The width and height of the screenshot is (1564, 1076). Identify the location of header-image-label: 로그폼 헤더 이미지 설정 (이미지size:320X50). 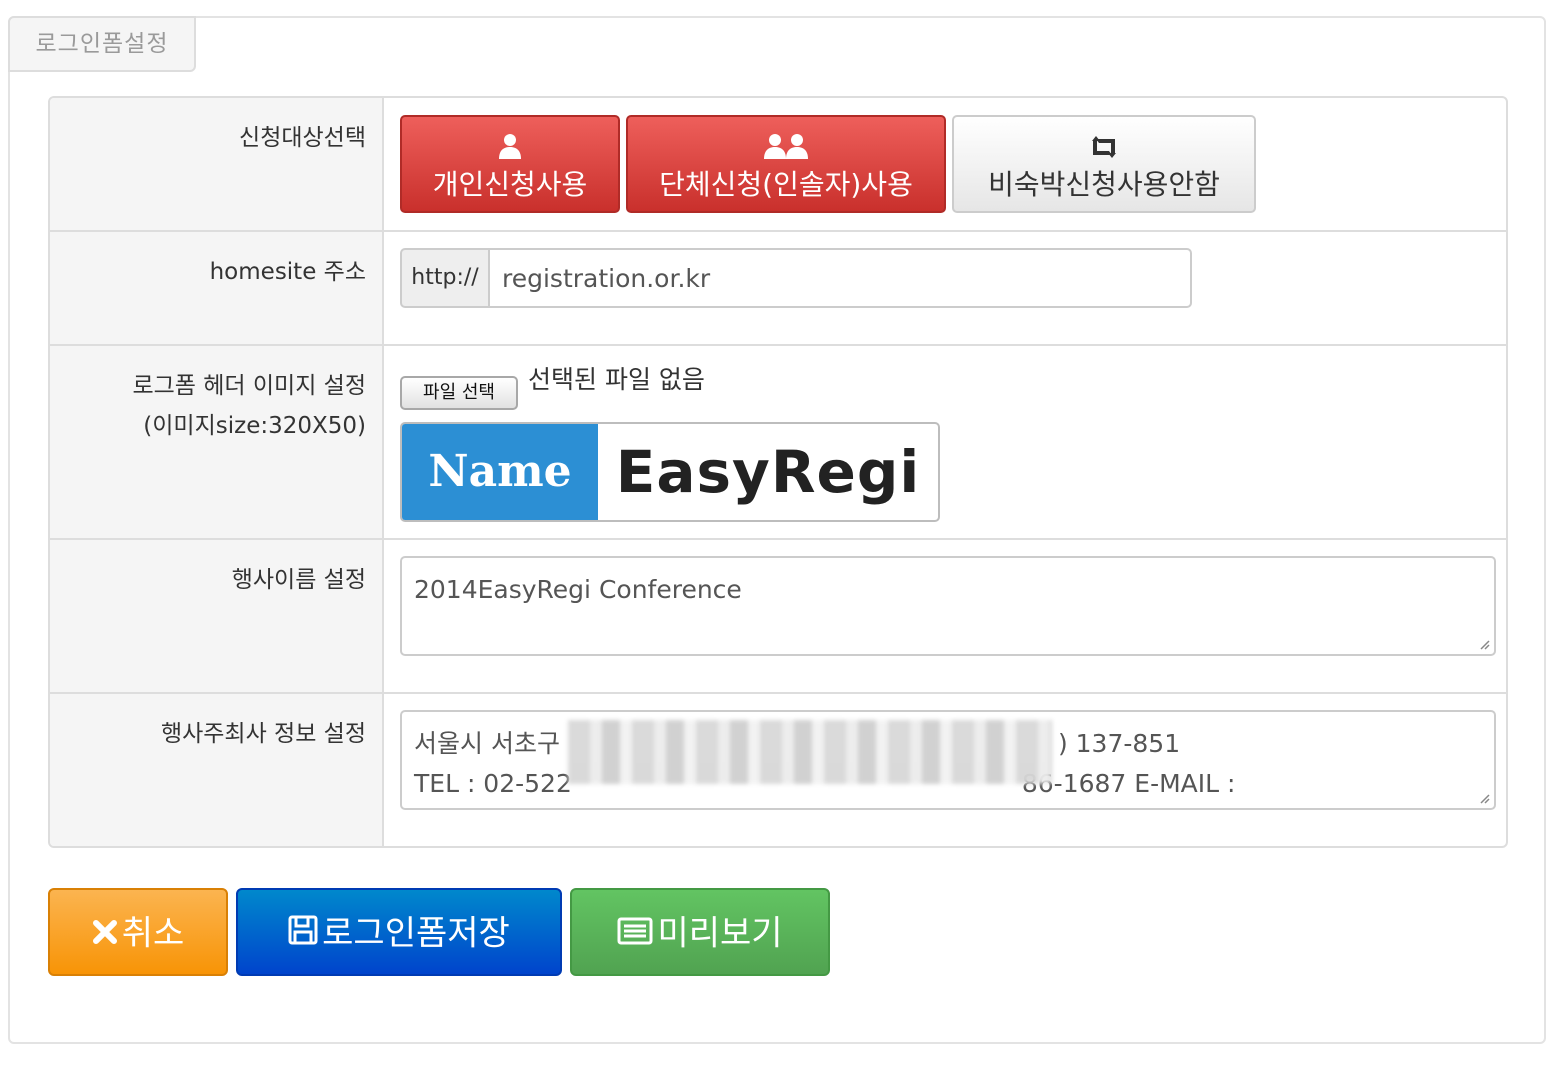
(249, 406).